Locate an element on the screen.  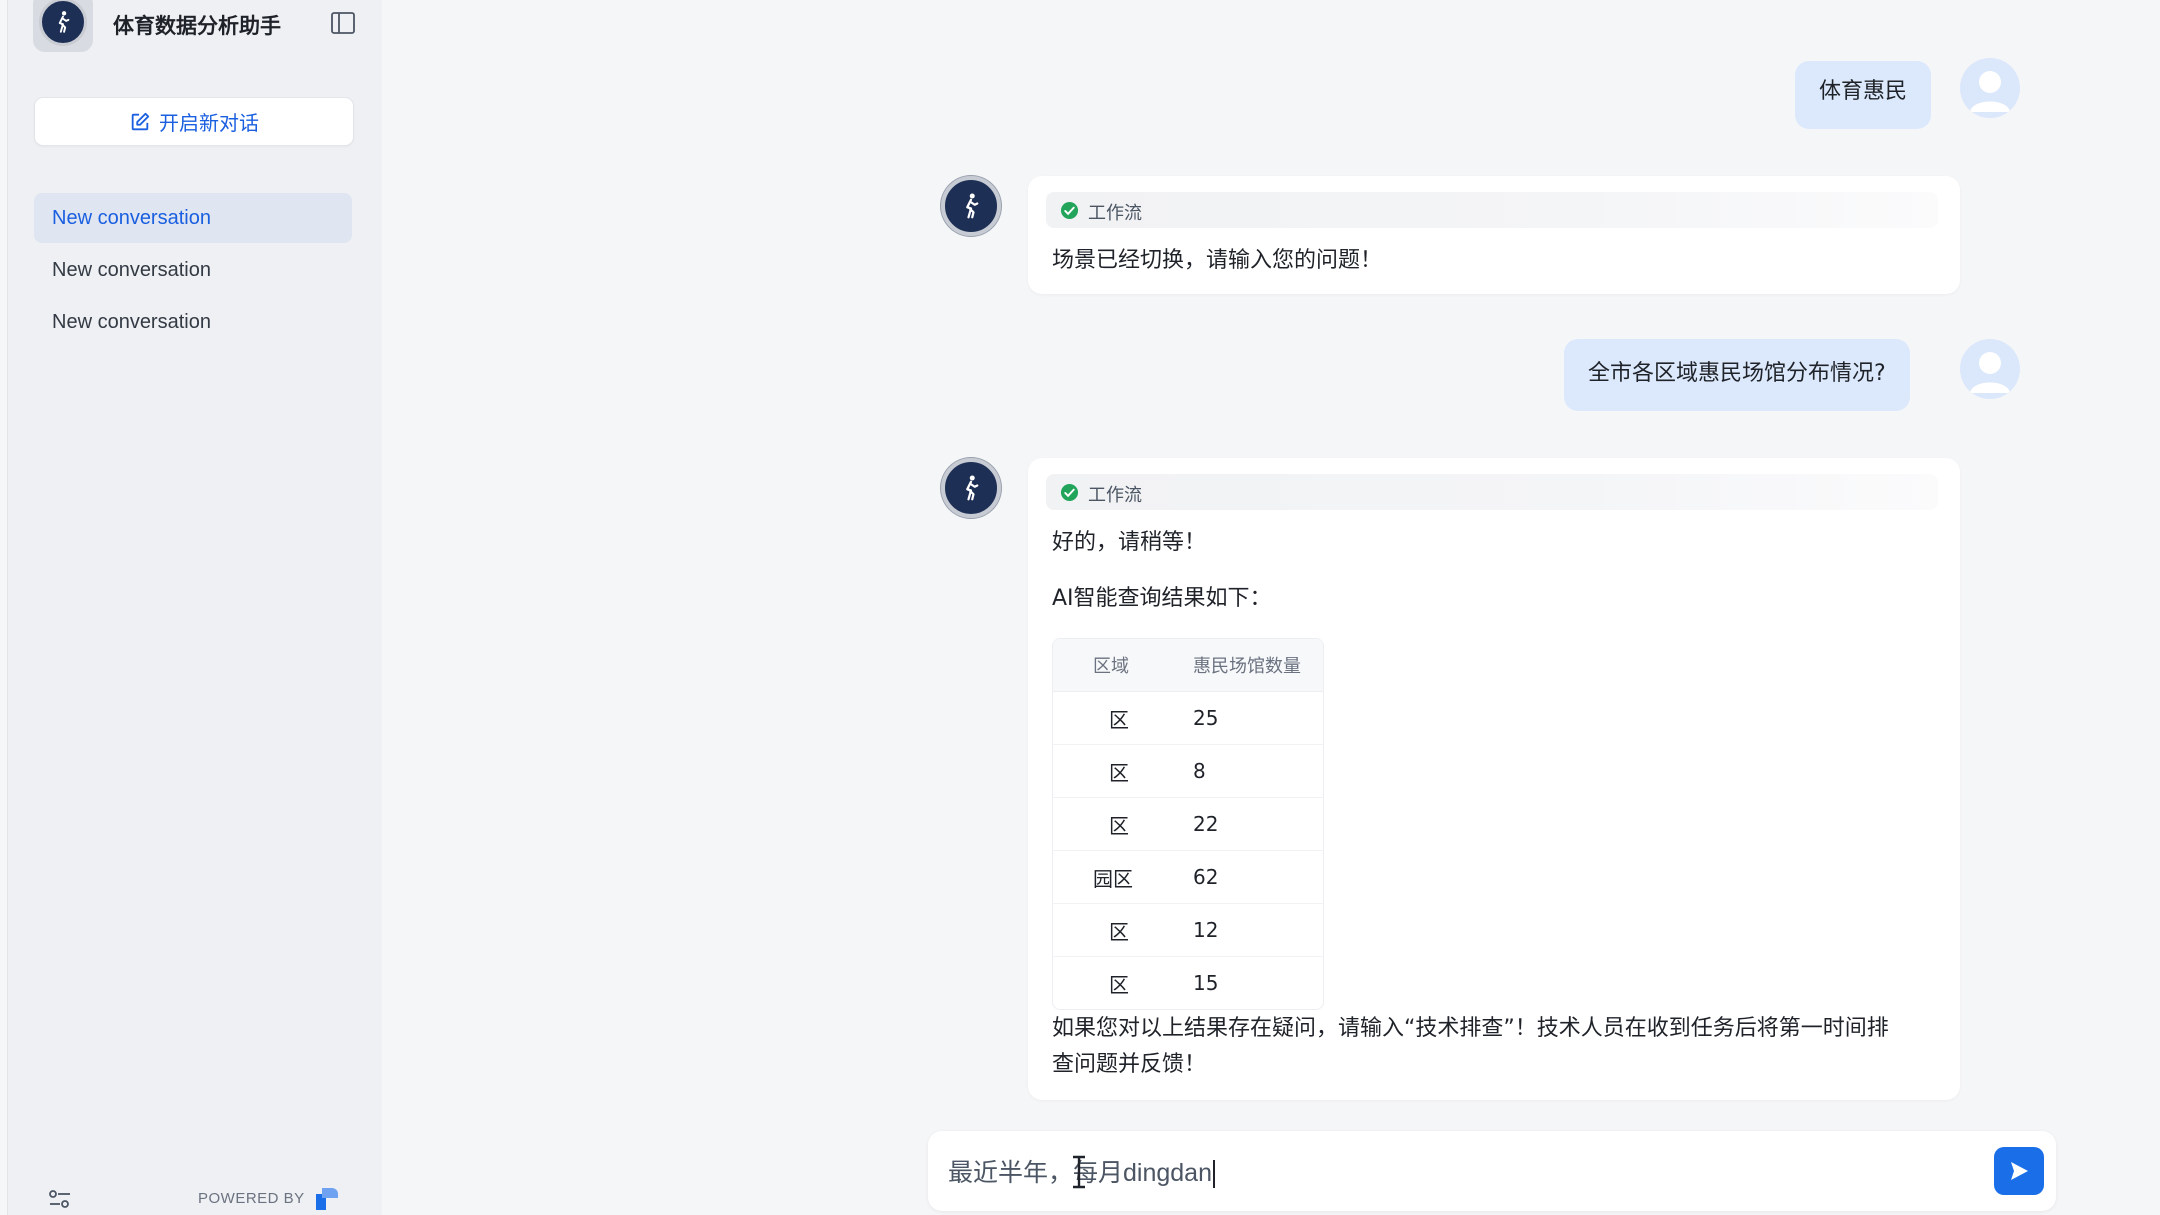
table-header-row: 区域 惠民场馆数量 is located at coordinates (1188, 665).